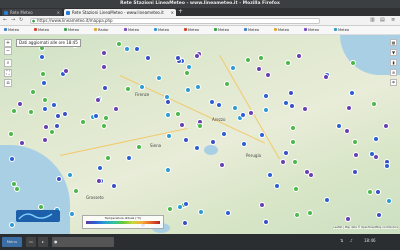  What do you see at coordinates (83, 242) in the screenshot?
I see `taskbar-firefox-window: ●` at bounding box center [83, 242].